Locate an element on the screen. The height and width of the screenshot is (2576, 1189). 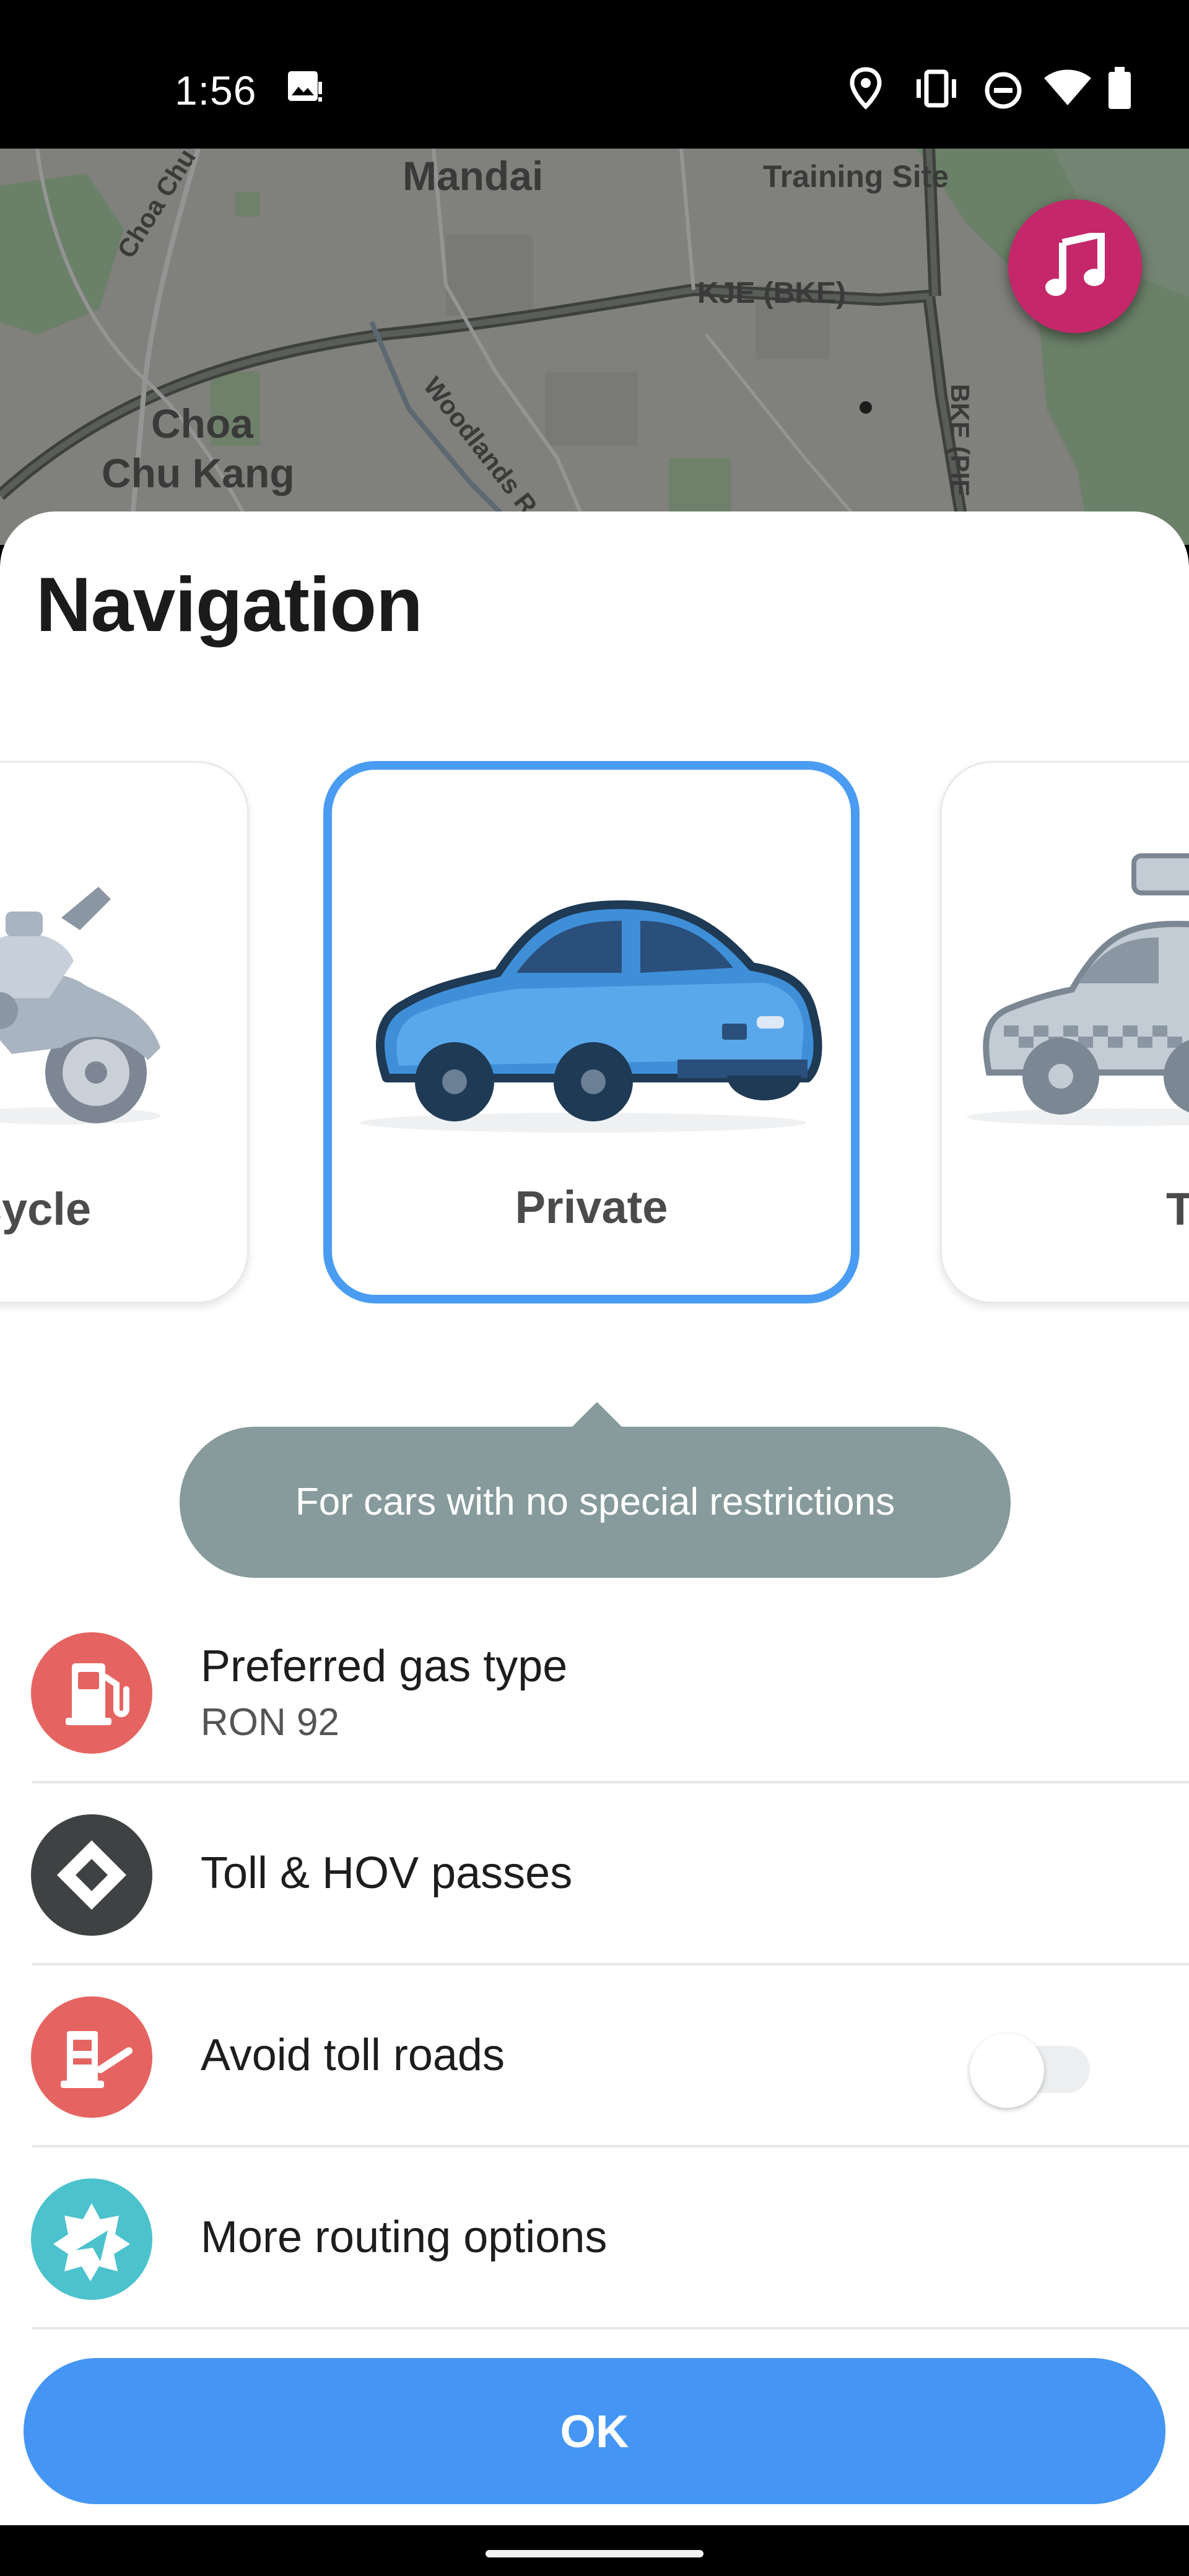
map-label-training-site: Training Site is located at coordinates (856, 176).